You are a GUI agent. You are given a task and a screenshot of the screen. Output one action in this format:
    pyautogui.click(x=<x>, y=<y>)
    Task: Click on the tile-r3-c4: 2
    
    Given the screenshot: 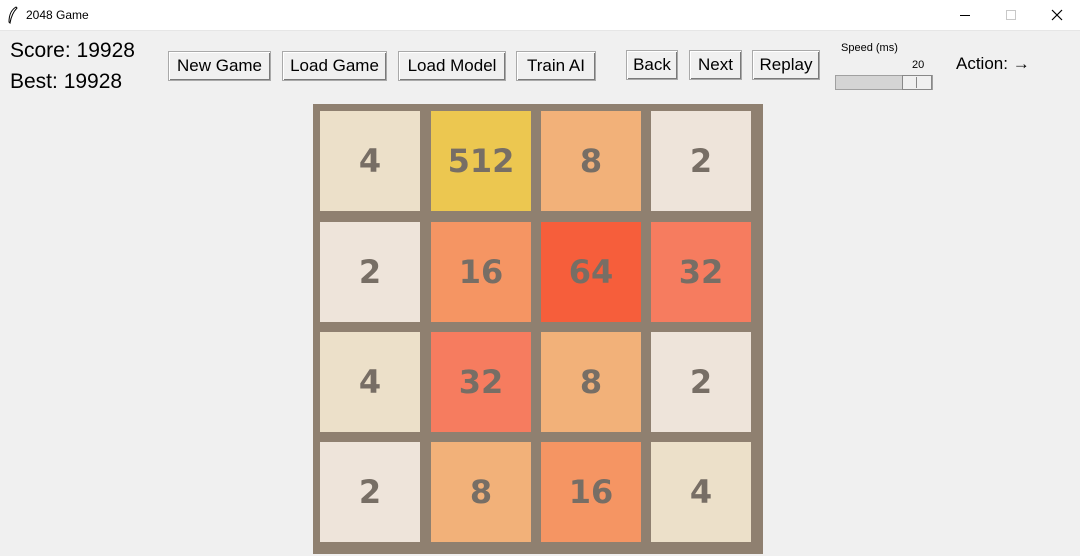 What is the action you would take?
    pyautogui.click(x=701, y=382)
    